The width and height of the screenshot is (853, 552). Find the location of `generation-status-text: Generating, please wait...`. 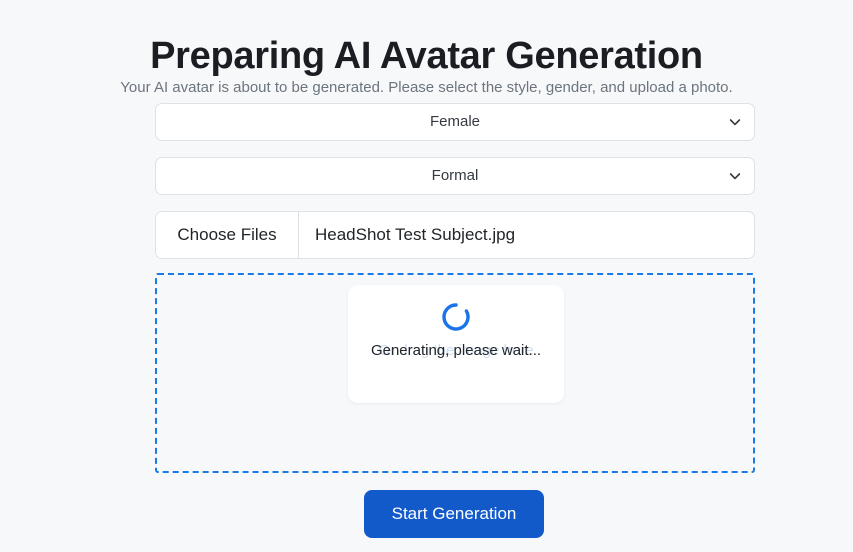

generation-status-text: Generating, please wait... is located at coordinates (456, 350).